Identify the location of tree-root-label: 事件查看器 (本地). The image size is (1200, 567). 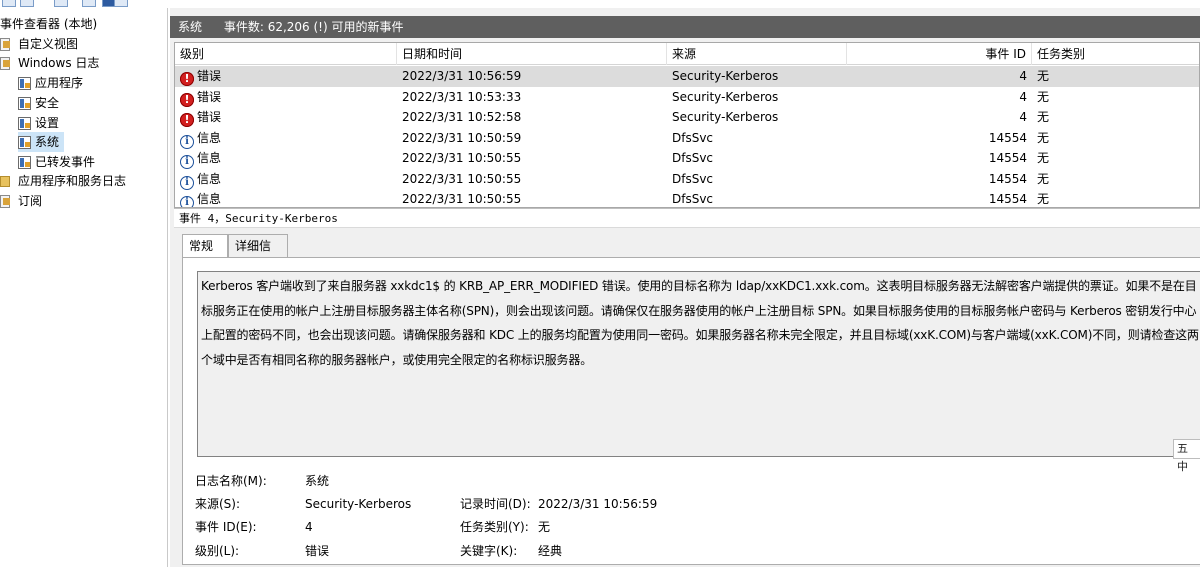
(49, 24).